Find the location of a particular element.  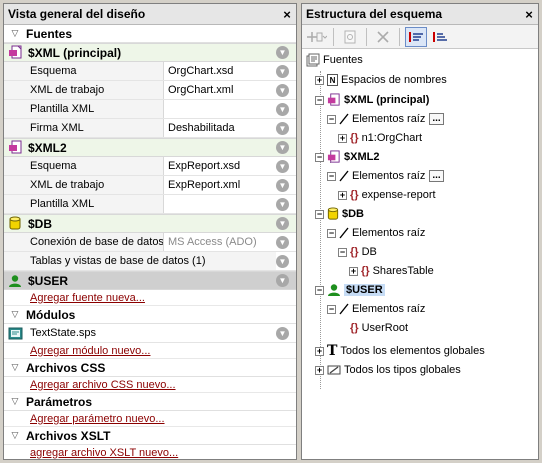

tree-item-element: + {} expense-report is located at coordinates (387, 195).